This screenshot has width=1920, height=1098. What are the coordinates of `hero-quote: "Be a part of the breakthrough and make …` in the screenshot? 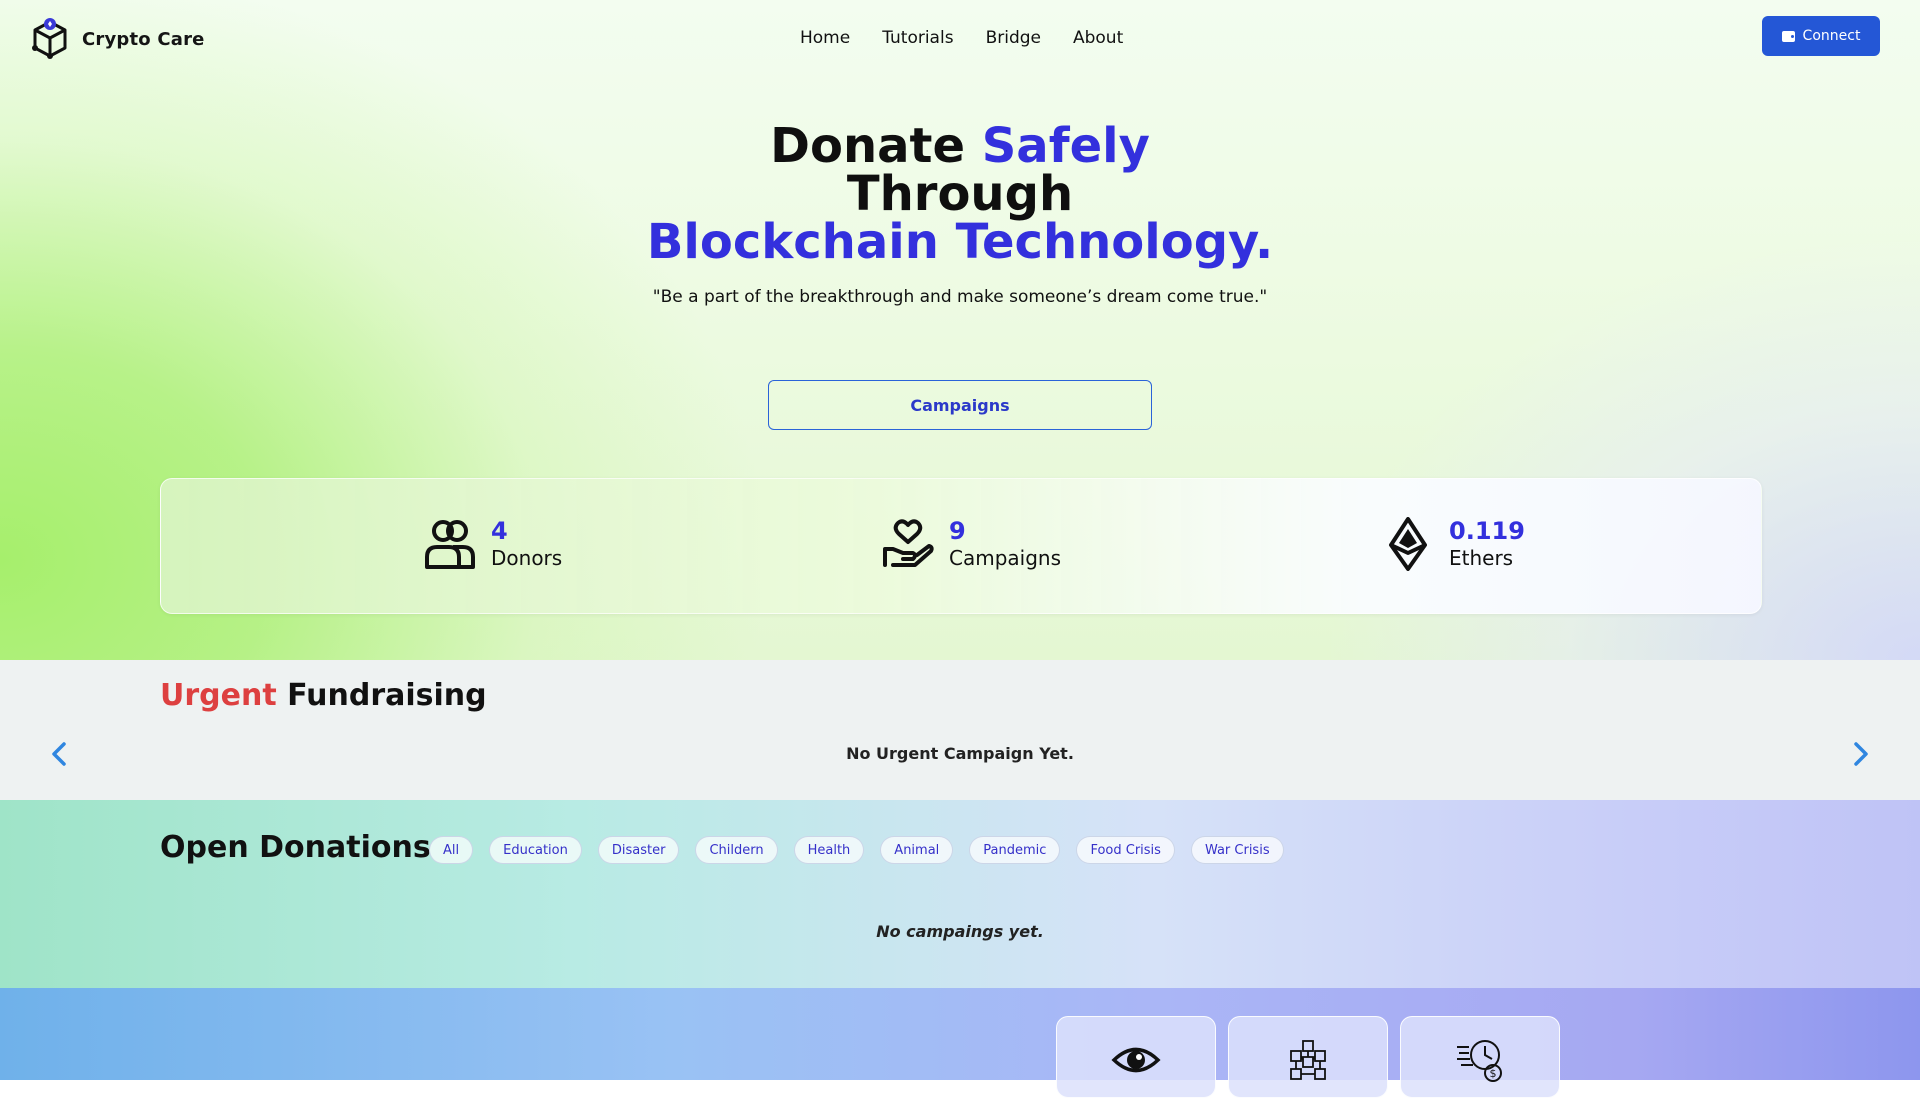 It's located at (960, 297).